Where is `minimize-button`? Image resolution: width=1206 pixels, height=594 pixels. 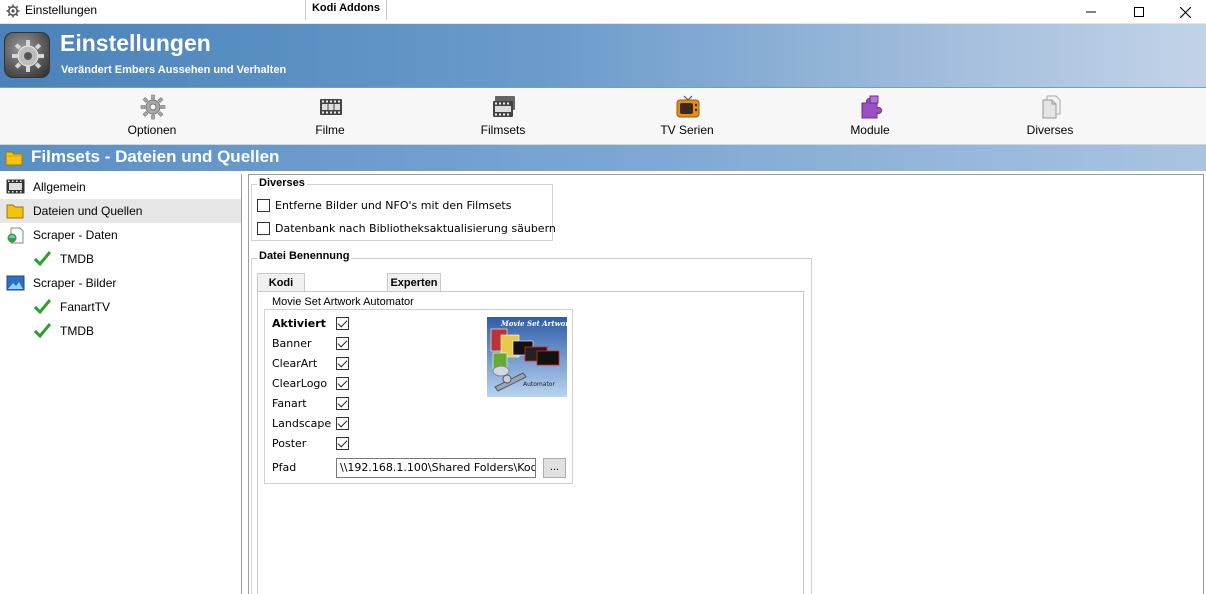 minimize-button is located at coordinates (1091, 12).